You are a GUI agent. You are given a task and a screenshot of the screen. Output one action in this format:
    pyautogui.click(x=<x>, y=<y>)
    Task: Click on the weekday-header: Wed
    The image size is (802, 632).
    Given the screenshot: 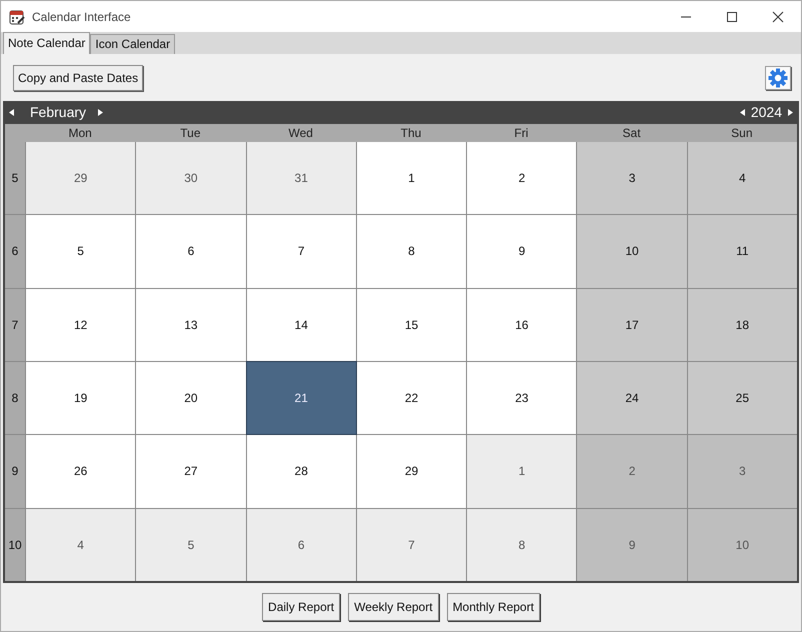 What is the action you would take?
    pyautogui.click(x=300, y=133)
    